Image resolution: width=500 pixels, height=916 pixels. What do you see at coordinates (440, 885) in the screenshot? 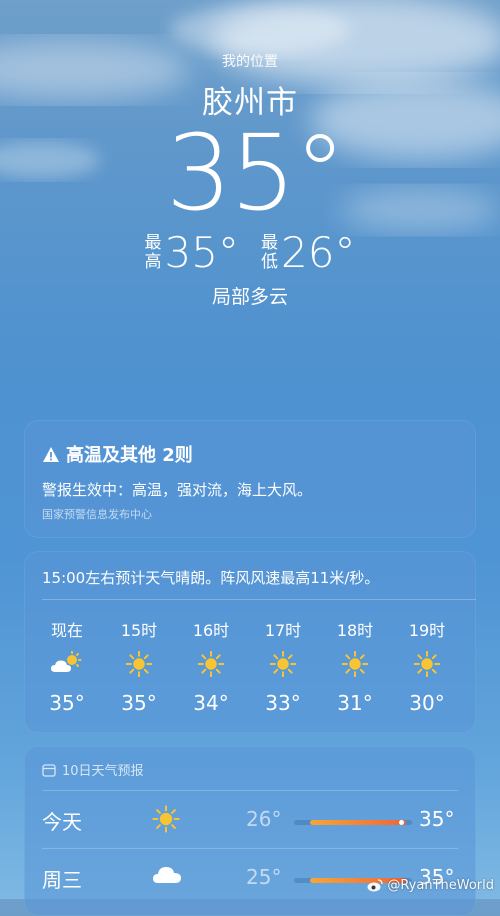
I see `watermark-text: @RyanTheWorld` at bounding box center [440, 885].